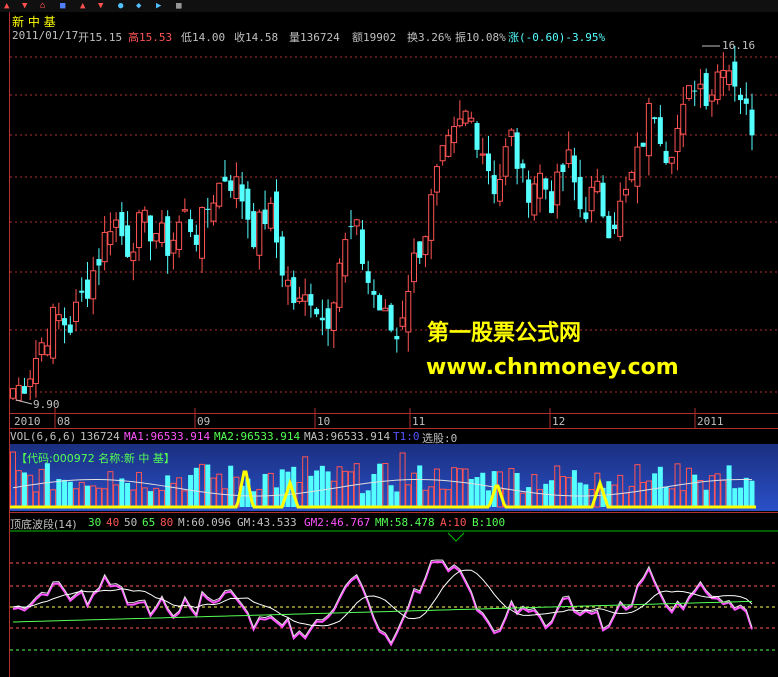 Image resolution: width=778 pixels, height=677 pixels. I want to click on osc-gm-line, so click(382, 601).